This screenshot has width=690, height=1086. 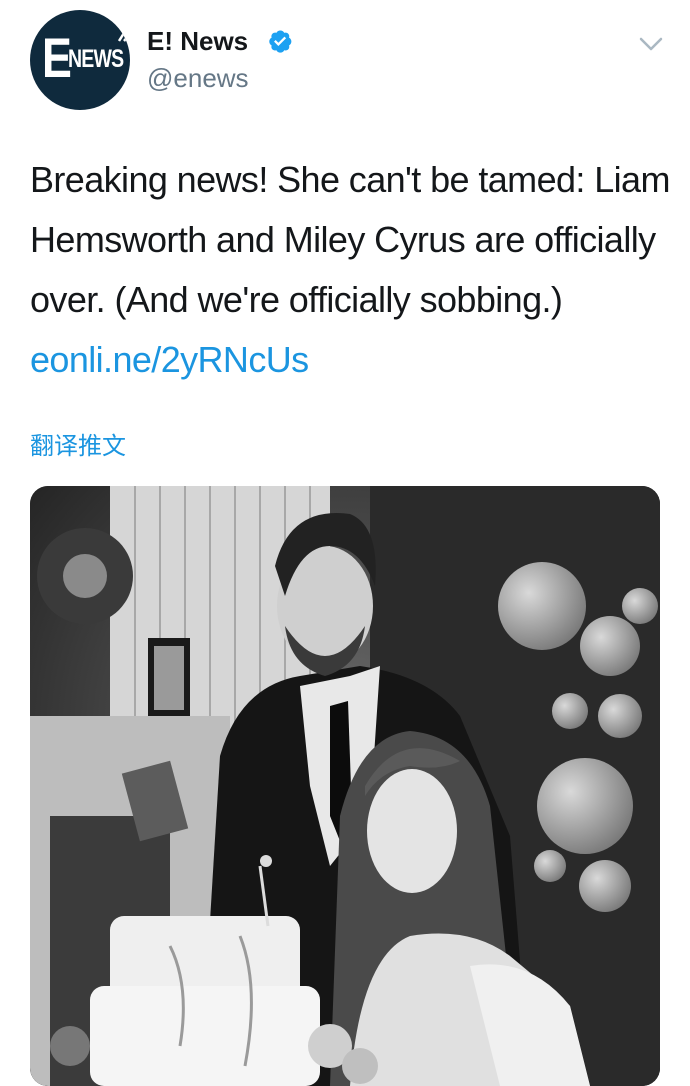 I want to click on author-handle: @enews, so click(x=198, y=78).